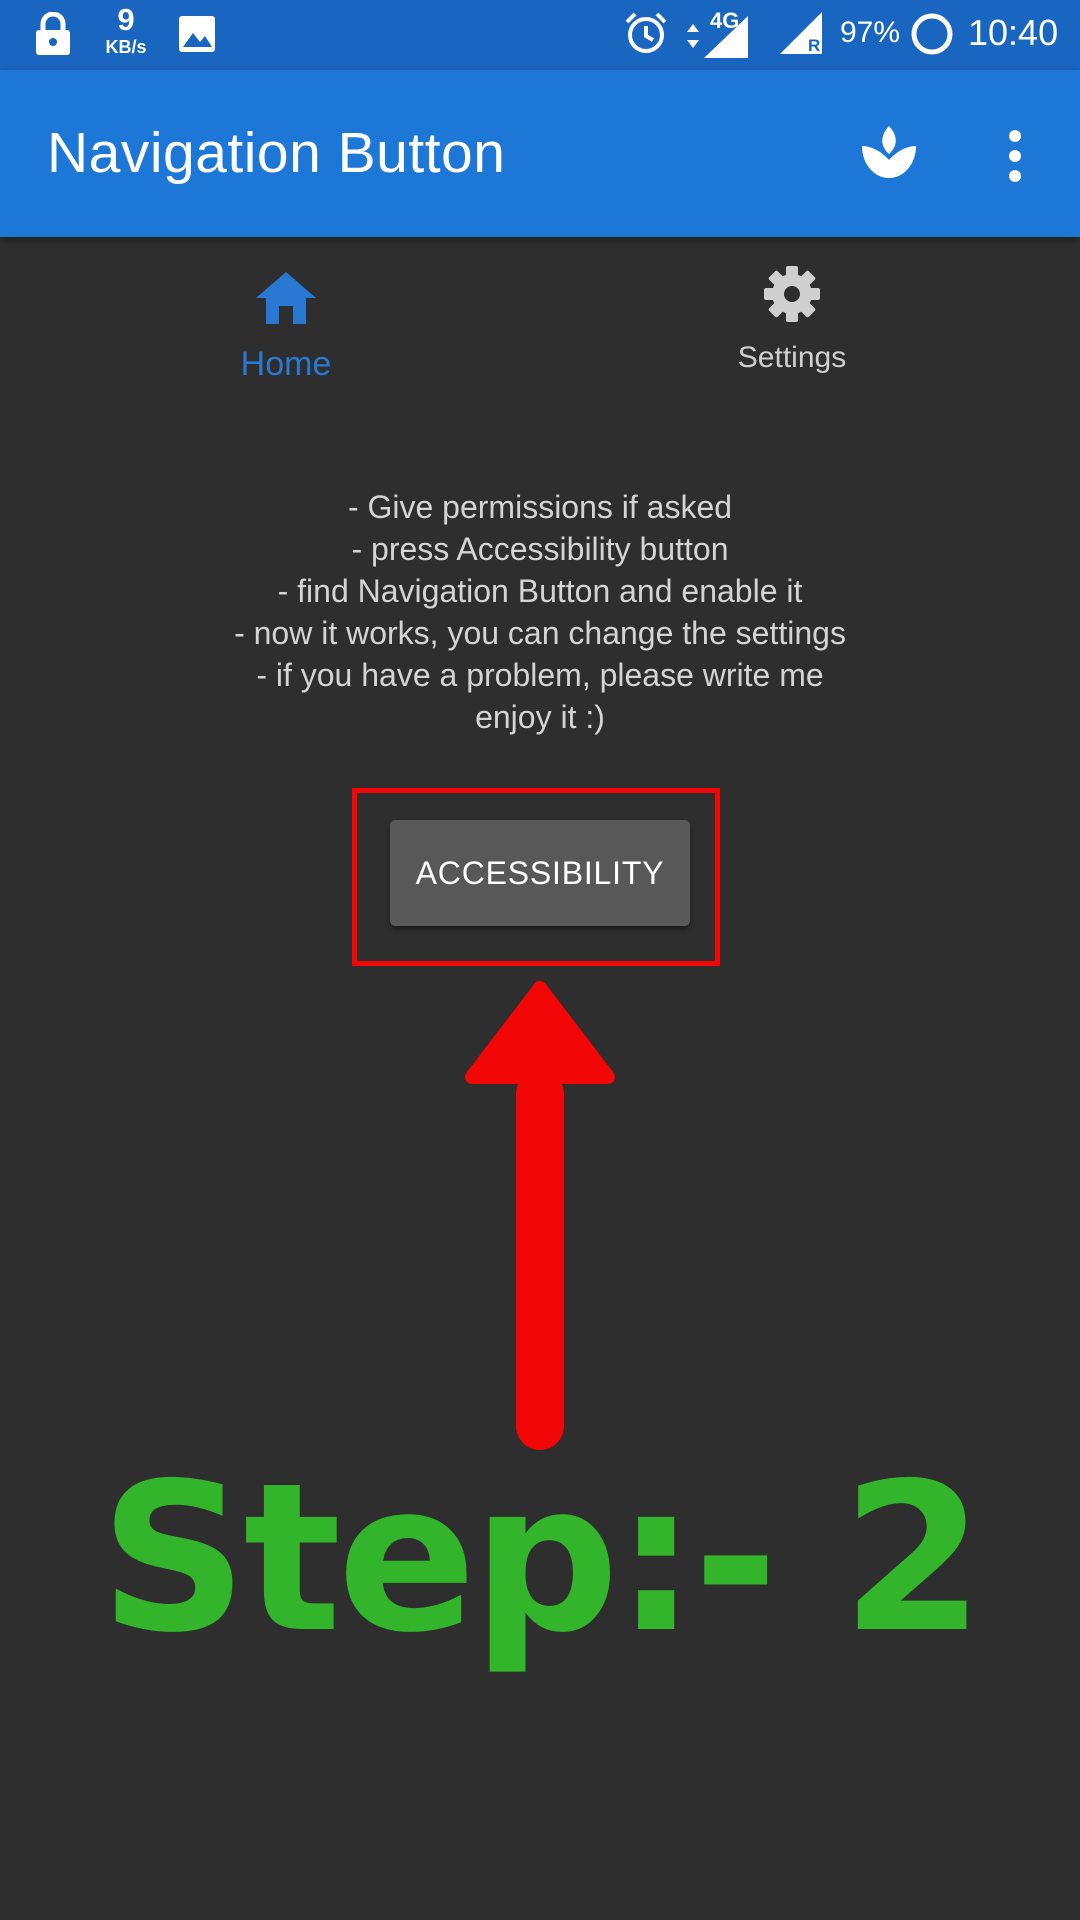 The height and width of the screenshot is (1920, 1080). What do you see at coordinates (286, 364) in the screenshot?
I see `tab-home-label: Home` at bounding box center [286, 364].